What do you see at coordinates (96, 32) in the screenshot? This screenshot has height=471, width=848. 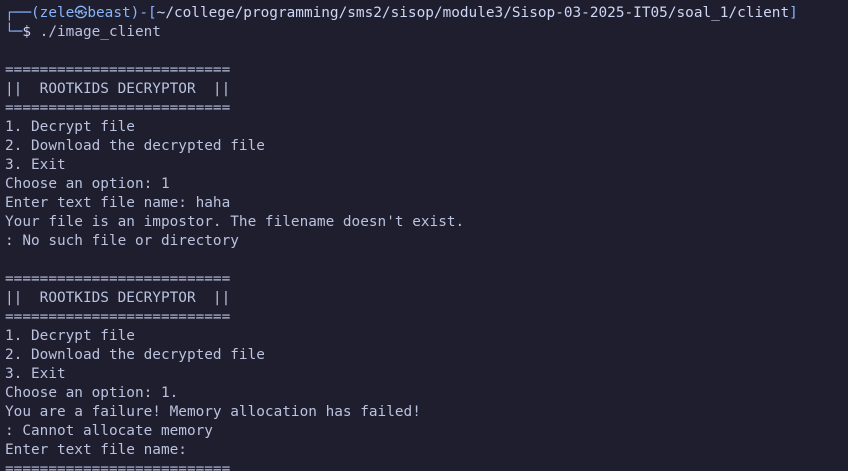 I see `command-text: ./image_client` at bounding box center [96, 32].